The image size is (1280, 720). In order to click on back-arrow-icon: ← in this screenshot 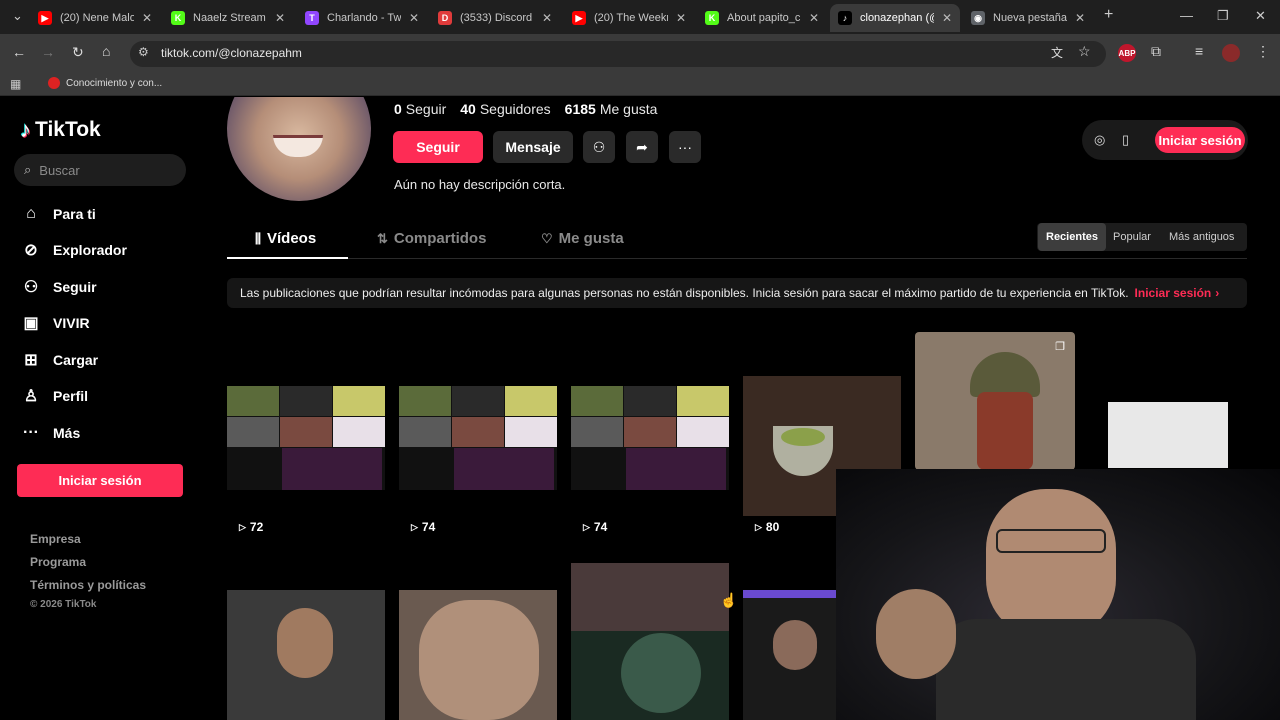, I will do `click(19, 52)`.